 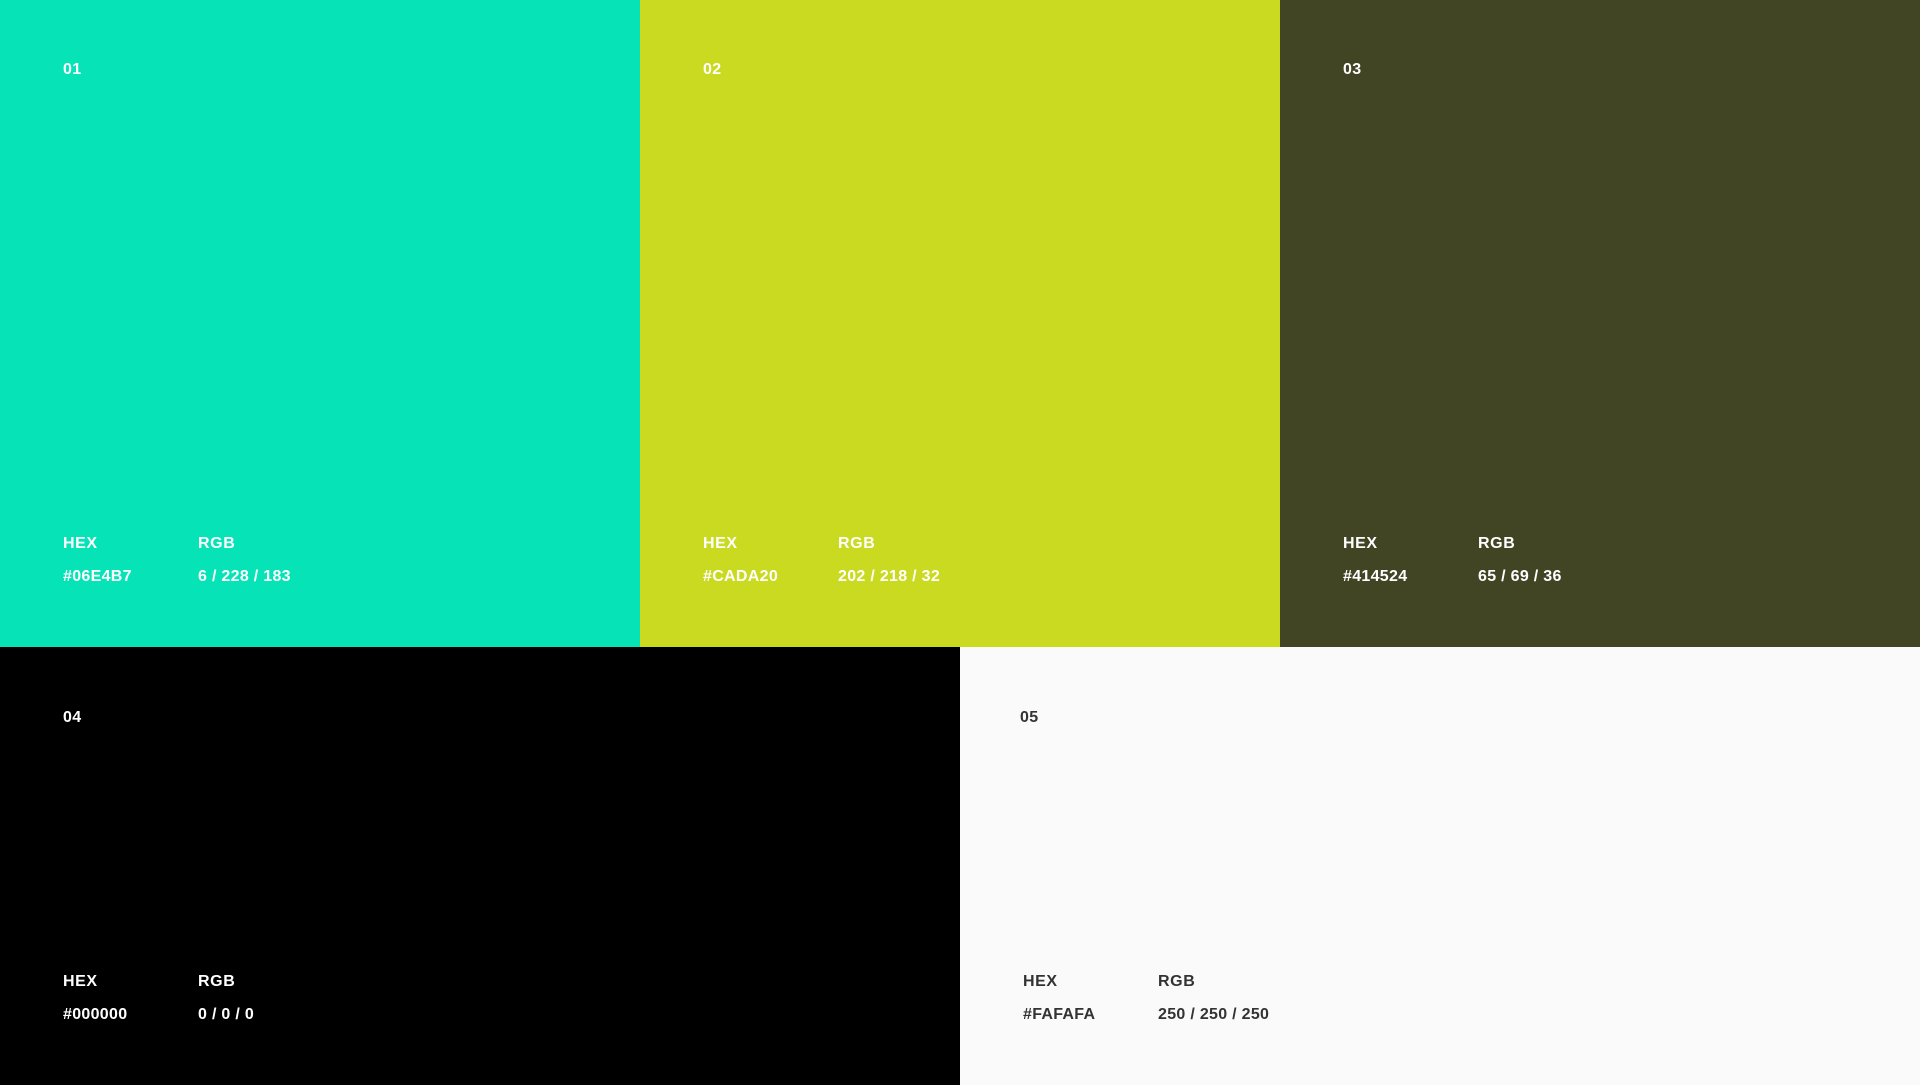 What do you see at coordinates (72, 69) in the screenshot?
I see `swatch-number: 01` at bounding box center [72, 69].